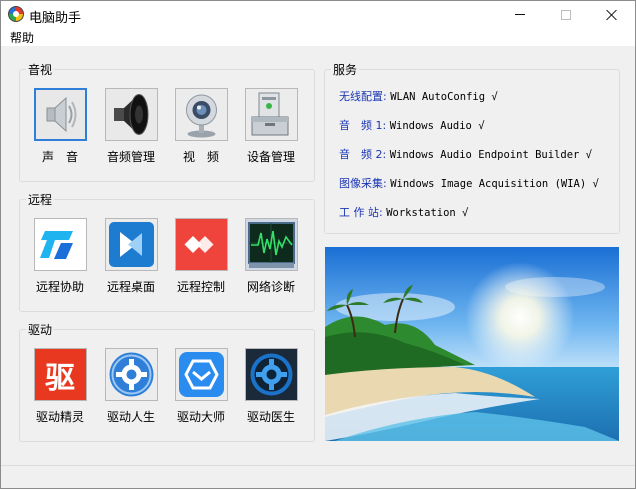 The image size is (636, 489). I want to click on window-title: 电脑助手, so click(55, 18).